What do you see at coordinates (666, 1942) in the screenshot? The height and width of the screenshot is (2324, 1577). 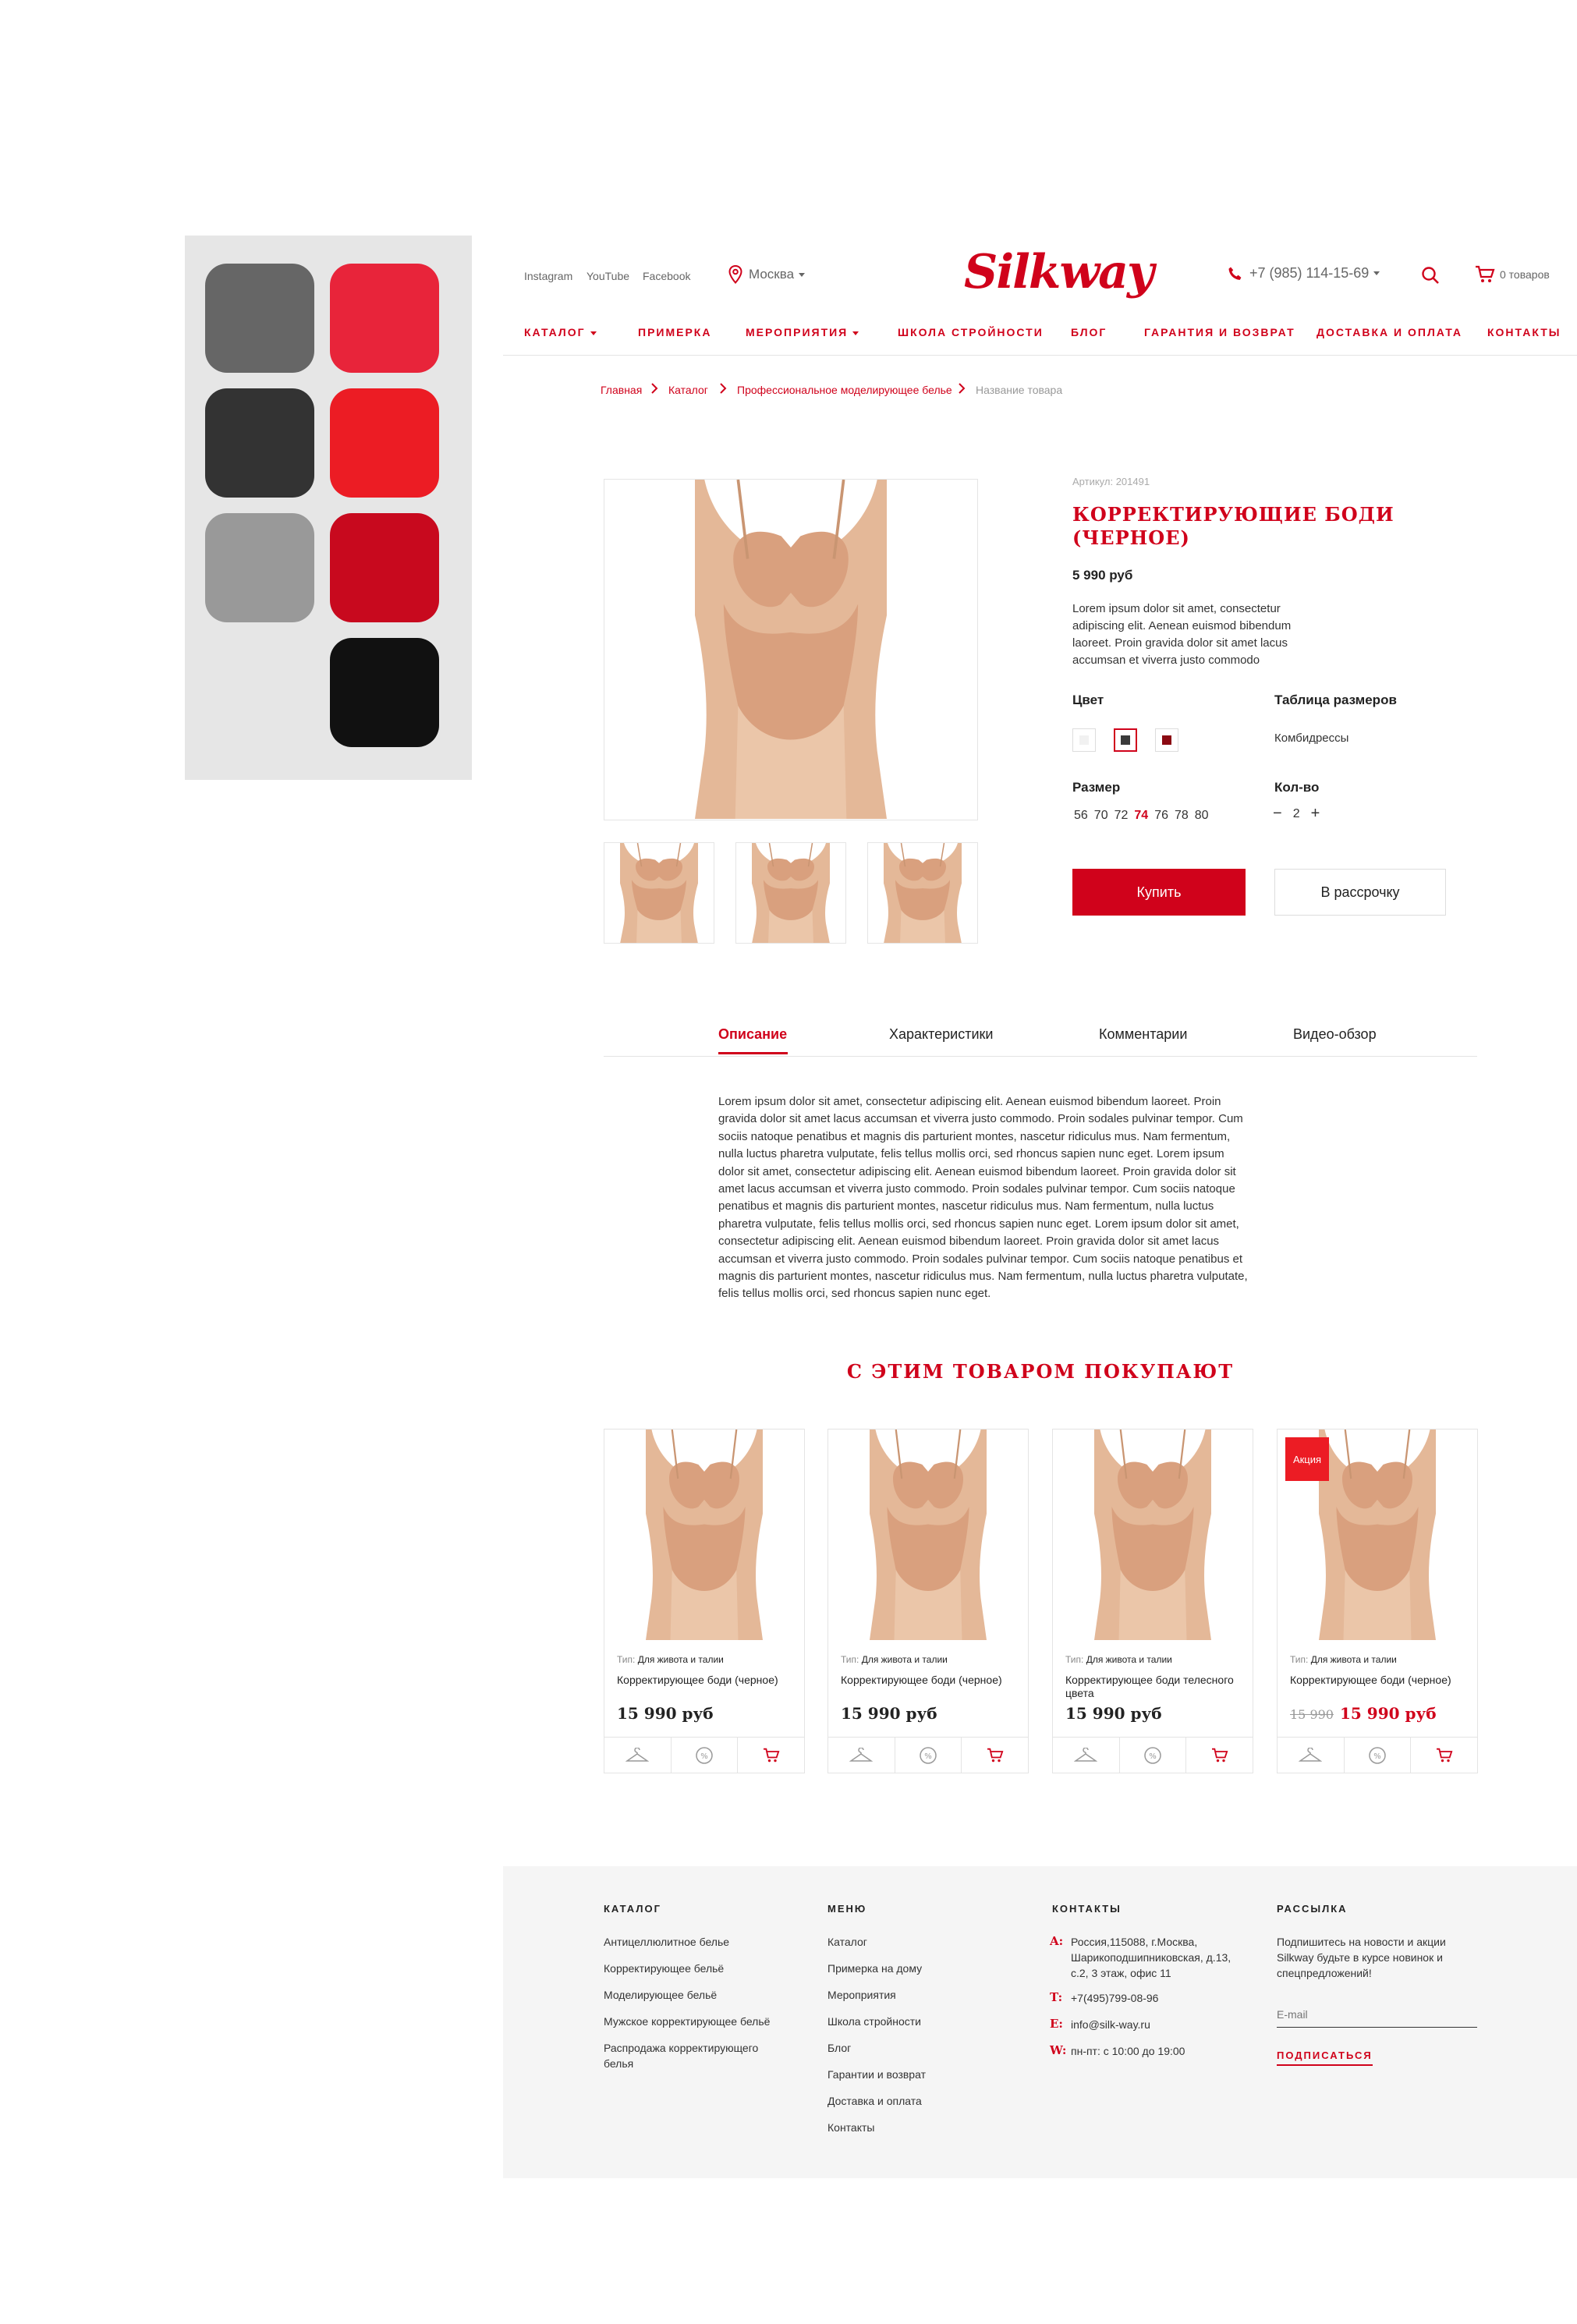 I see `footer-catalog-link: Антицеллюлитное белье` at bounding box center [666, 1942].